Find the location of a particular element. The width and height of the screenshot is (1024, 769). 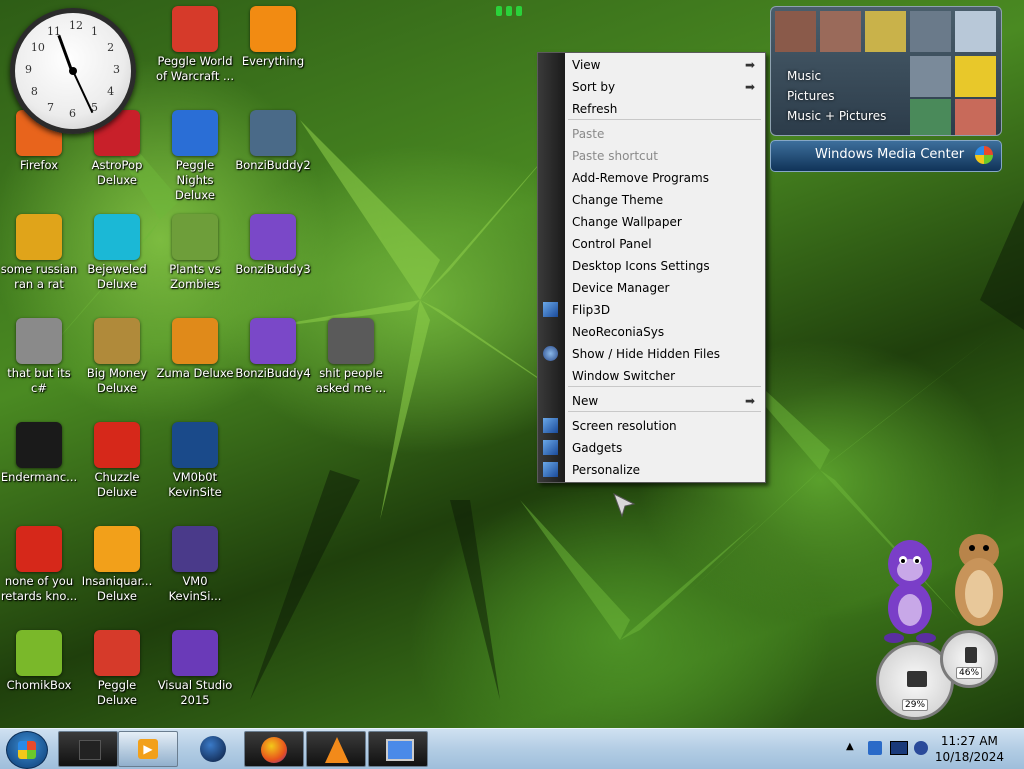

media-label-pictures: Pictures is located at coordinates (811, 96).